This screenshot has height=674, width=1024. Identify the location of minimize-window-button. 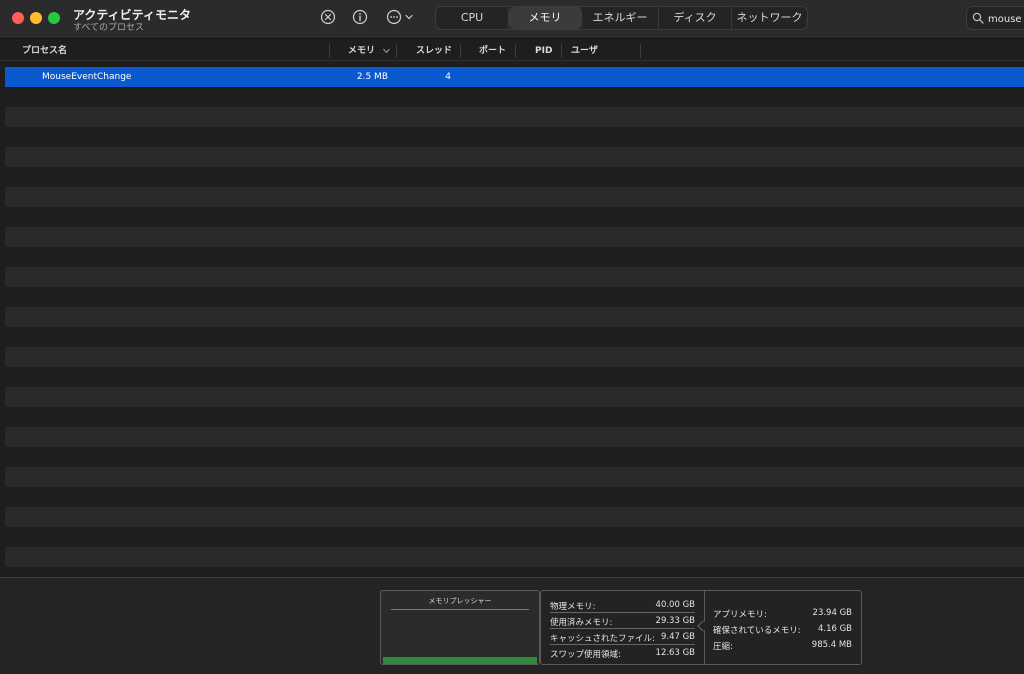
(36, 18).